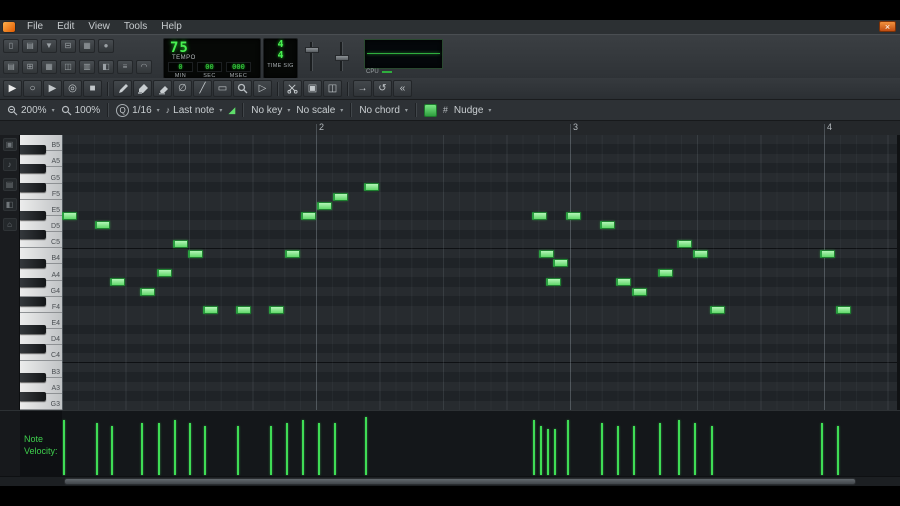 The width and height of the screenshot is (900, 506). Describe the element at coordinates (33, 235) in the screenshot. I see `piano-key-C#5` at that location.